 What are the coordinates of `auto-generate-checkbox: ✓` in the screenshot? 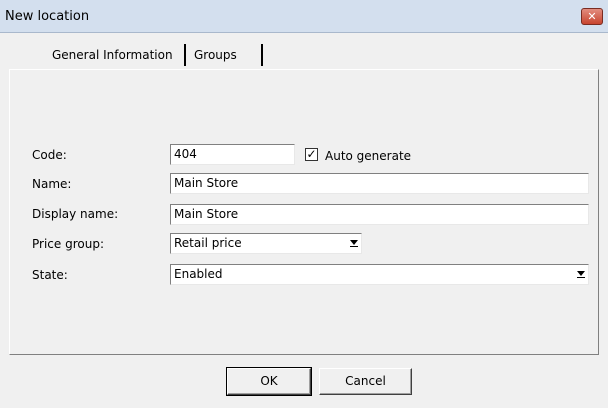 It's located at (311, 154).